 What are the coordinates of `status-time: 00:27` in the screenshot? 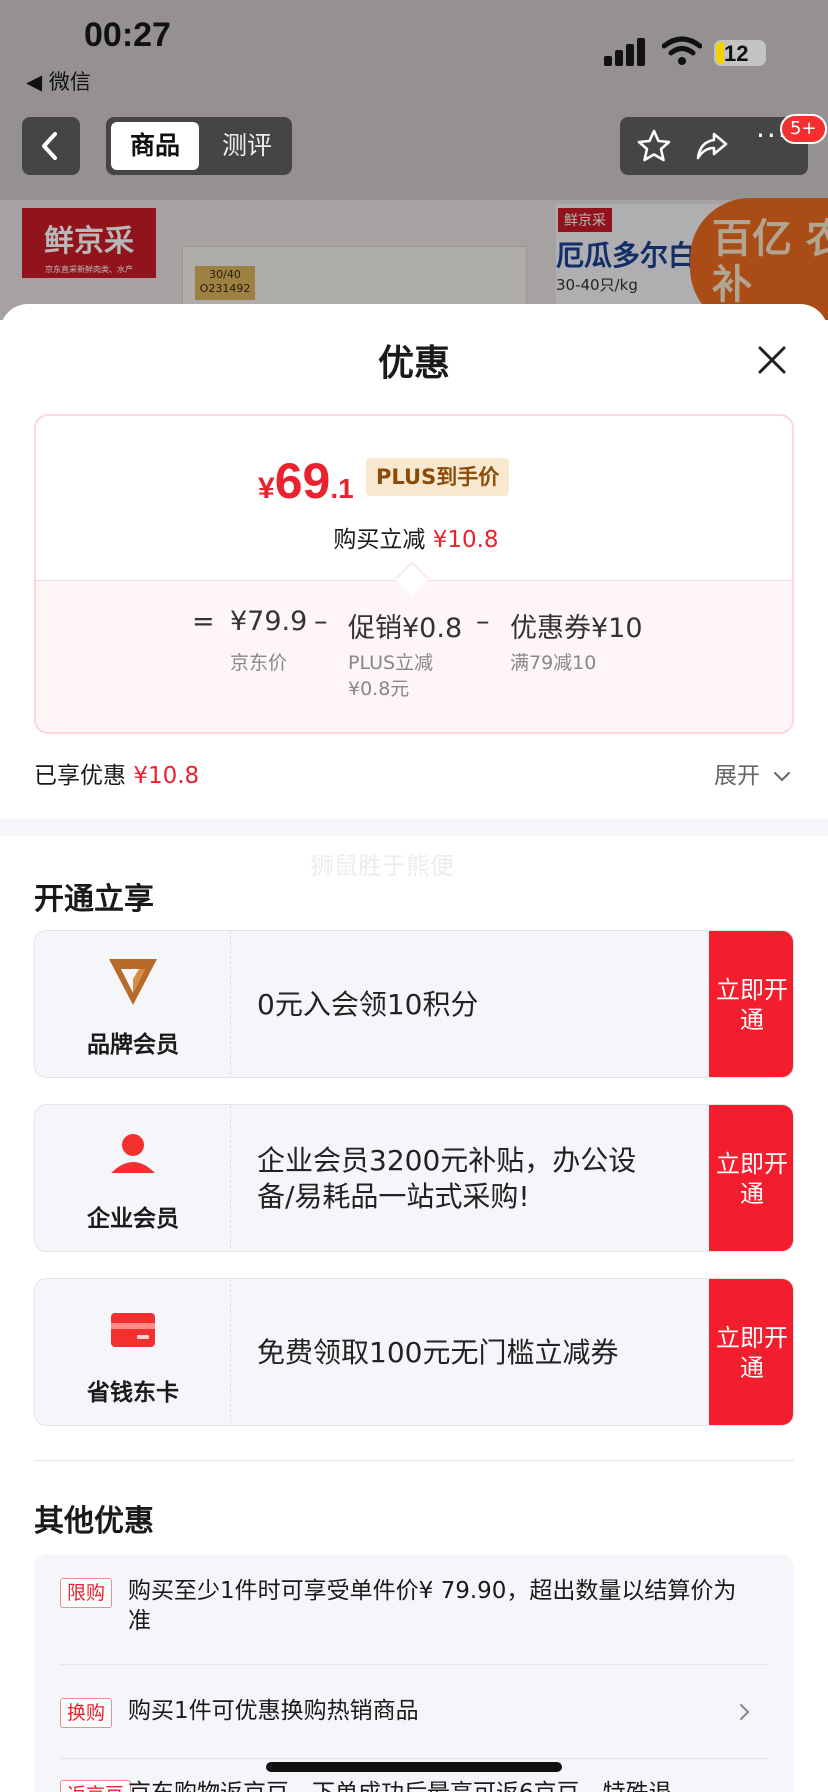 It's located at (127, 35).